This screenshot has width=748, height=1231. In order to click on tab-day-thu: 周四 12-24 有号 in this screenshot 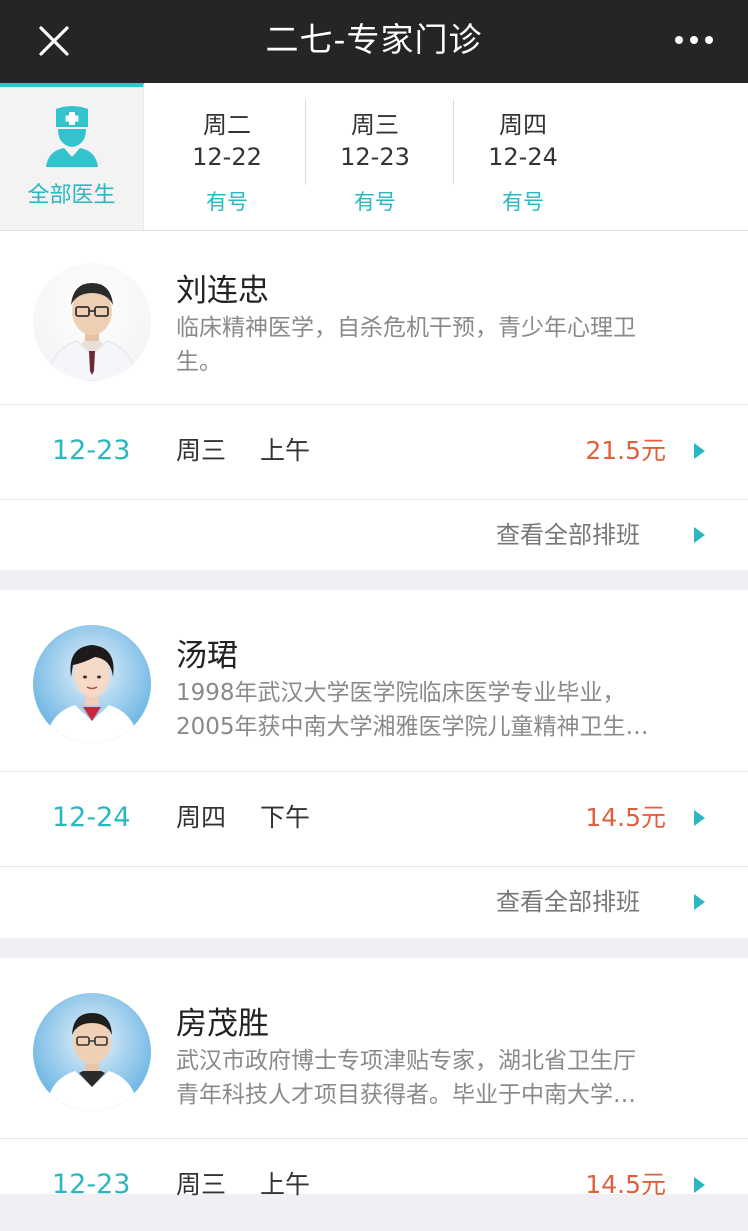, I will do `click(523, 156)`.